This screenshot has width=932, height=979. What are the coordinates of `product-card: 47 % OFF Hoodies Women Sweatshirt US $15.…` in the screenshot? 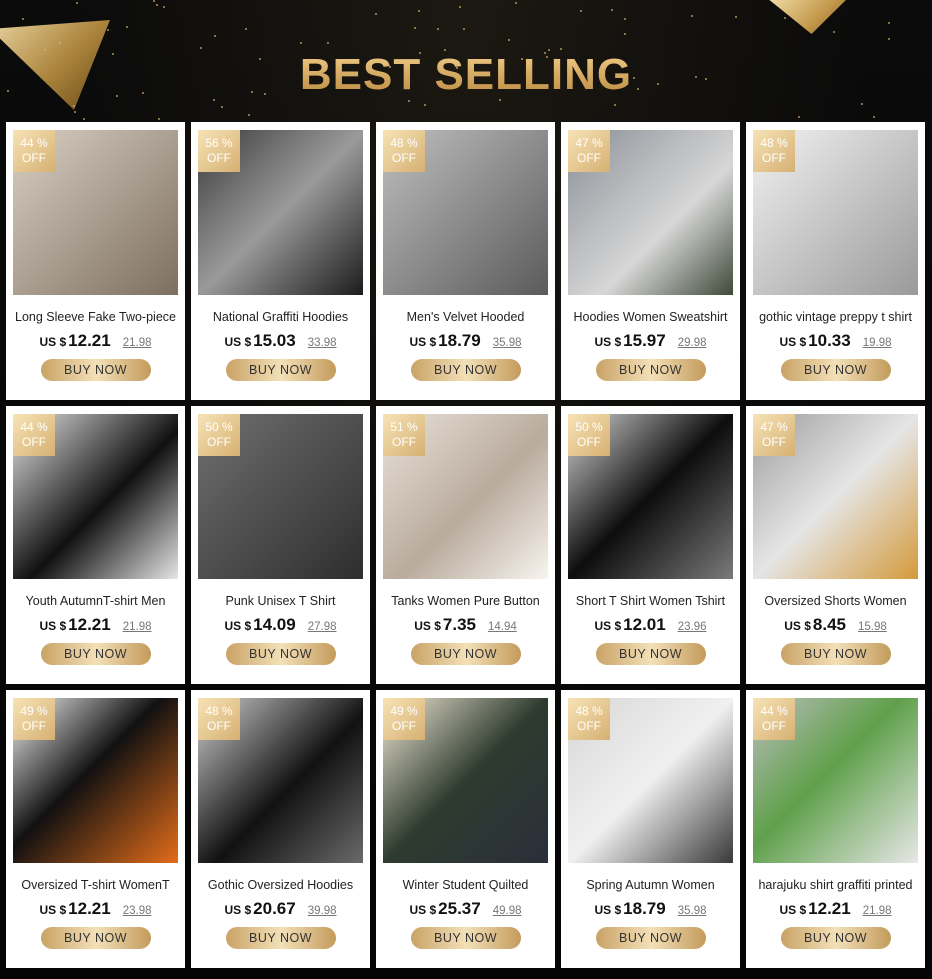 It's located at (650, 261).